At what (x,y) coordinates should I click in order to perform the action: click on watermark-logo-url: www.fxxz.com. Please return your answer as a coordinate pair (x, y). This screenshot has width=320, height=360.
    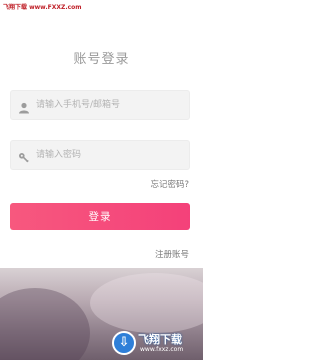
    Looking at the image, I should click on (162, 349).